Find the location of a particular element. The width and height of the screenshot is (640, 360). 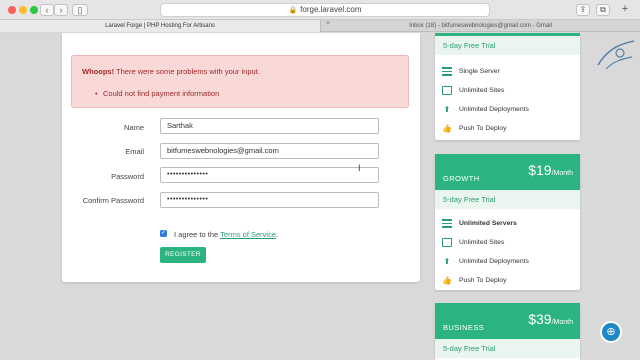

terms-label: I agree to the Terms of Service. is located at coordinates (226, 234).